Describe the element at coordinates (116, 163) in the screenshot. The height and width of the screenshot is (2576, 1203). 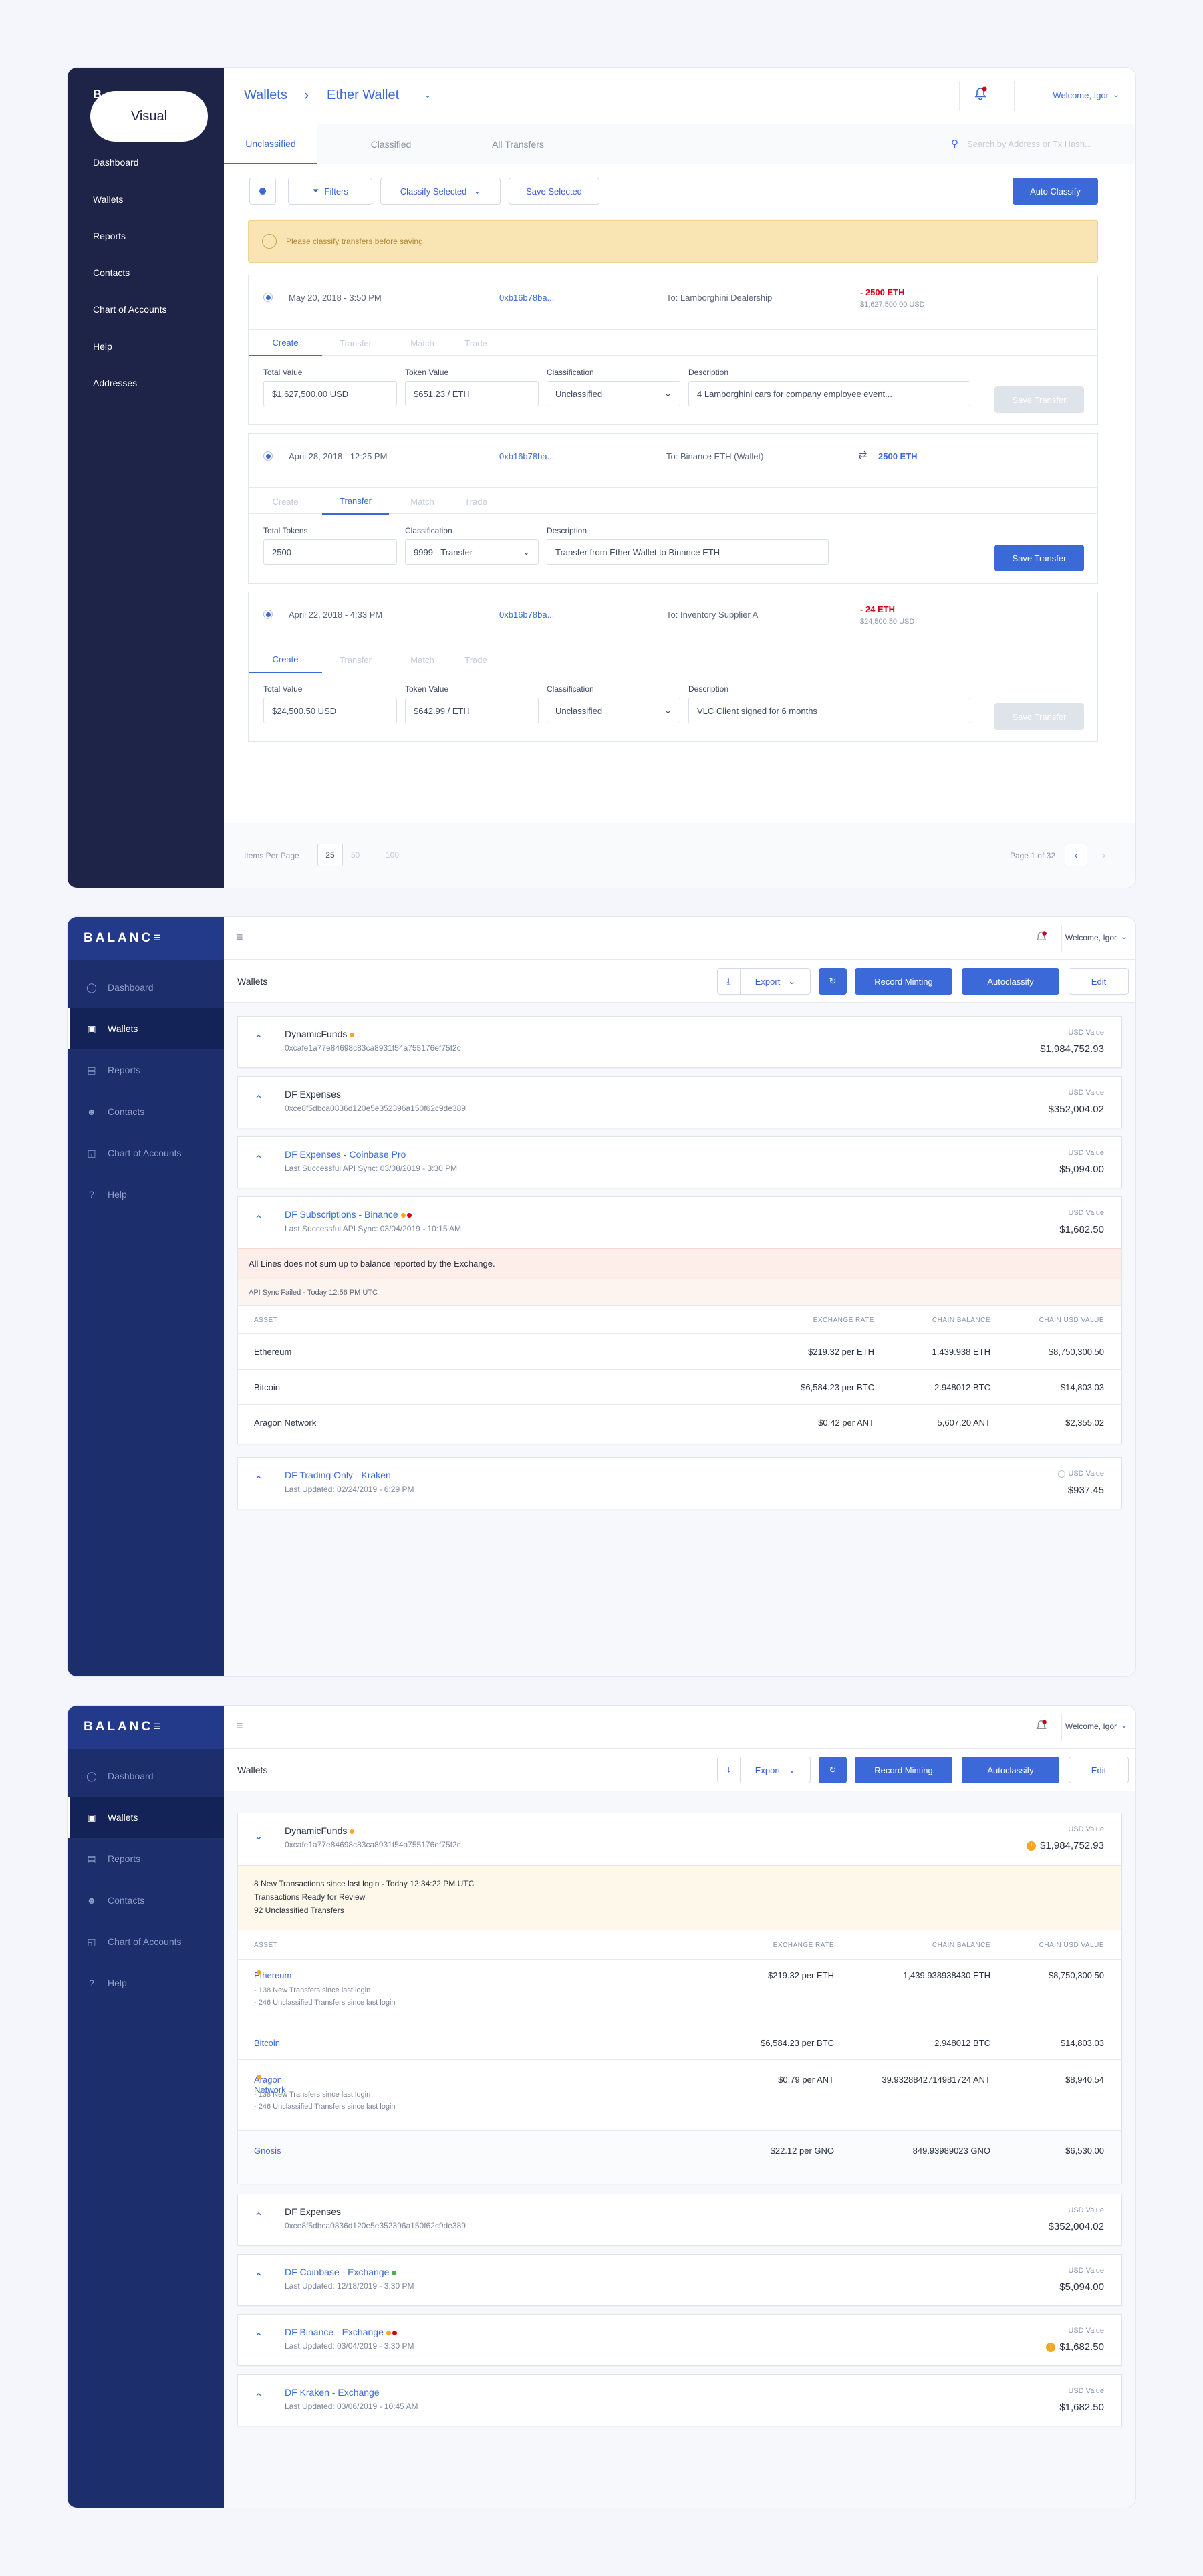
I see `nav-dashboard: Dashboard` at that location.